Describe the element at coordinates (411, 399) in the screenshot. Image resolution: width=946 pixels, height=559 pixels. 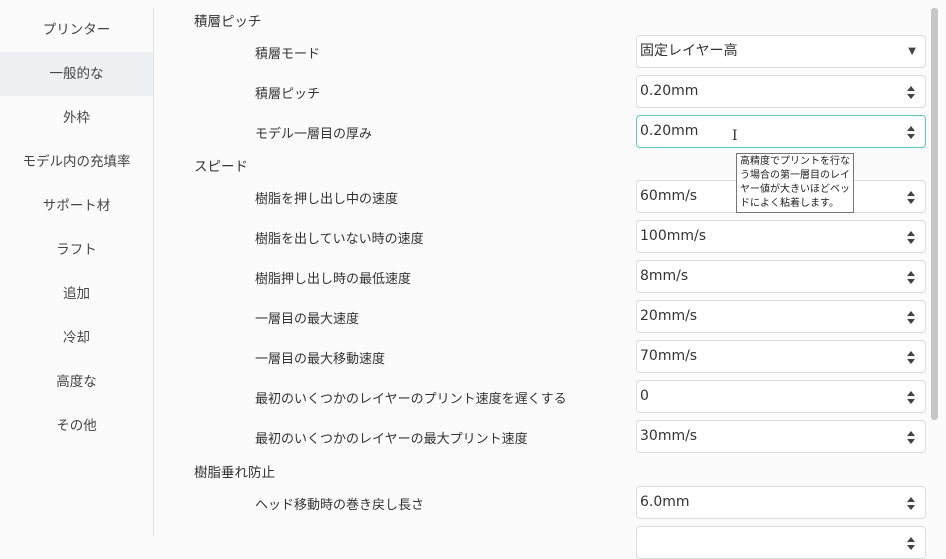
I see `setting-label: 最初のいくつかのレイヤーのプリント速度を遅くする` at that location.